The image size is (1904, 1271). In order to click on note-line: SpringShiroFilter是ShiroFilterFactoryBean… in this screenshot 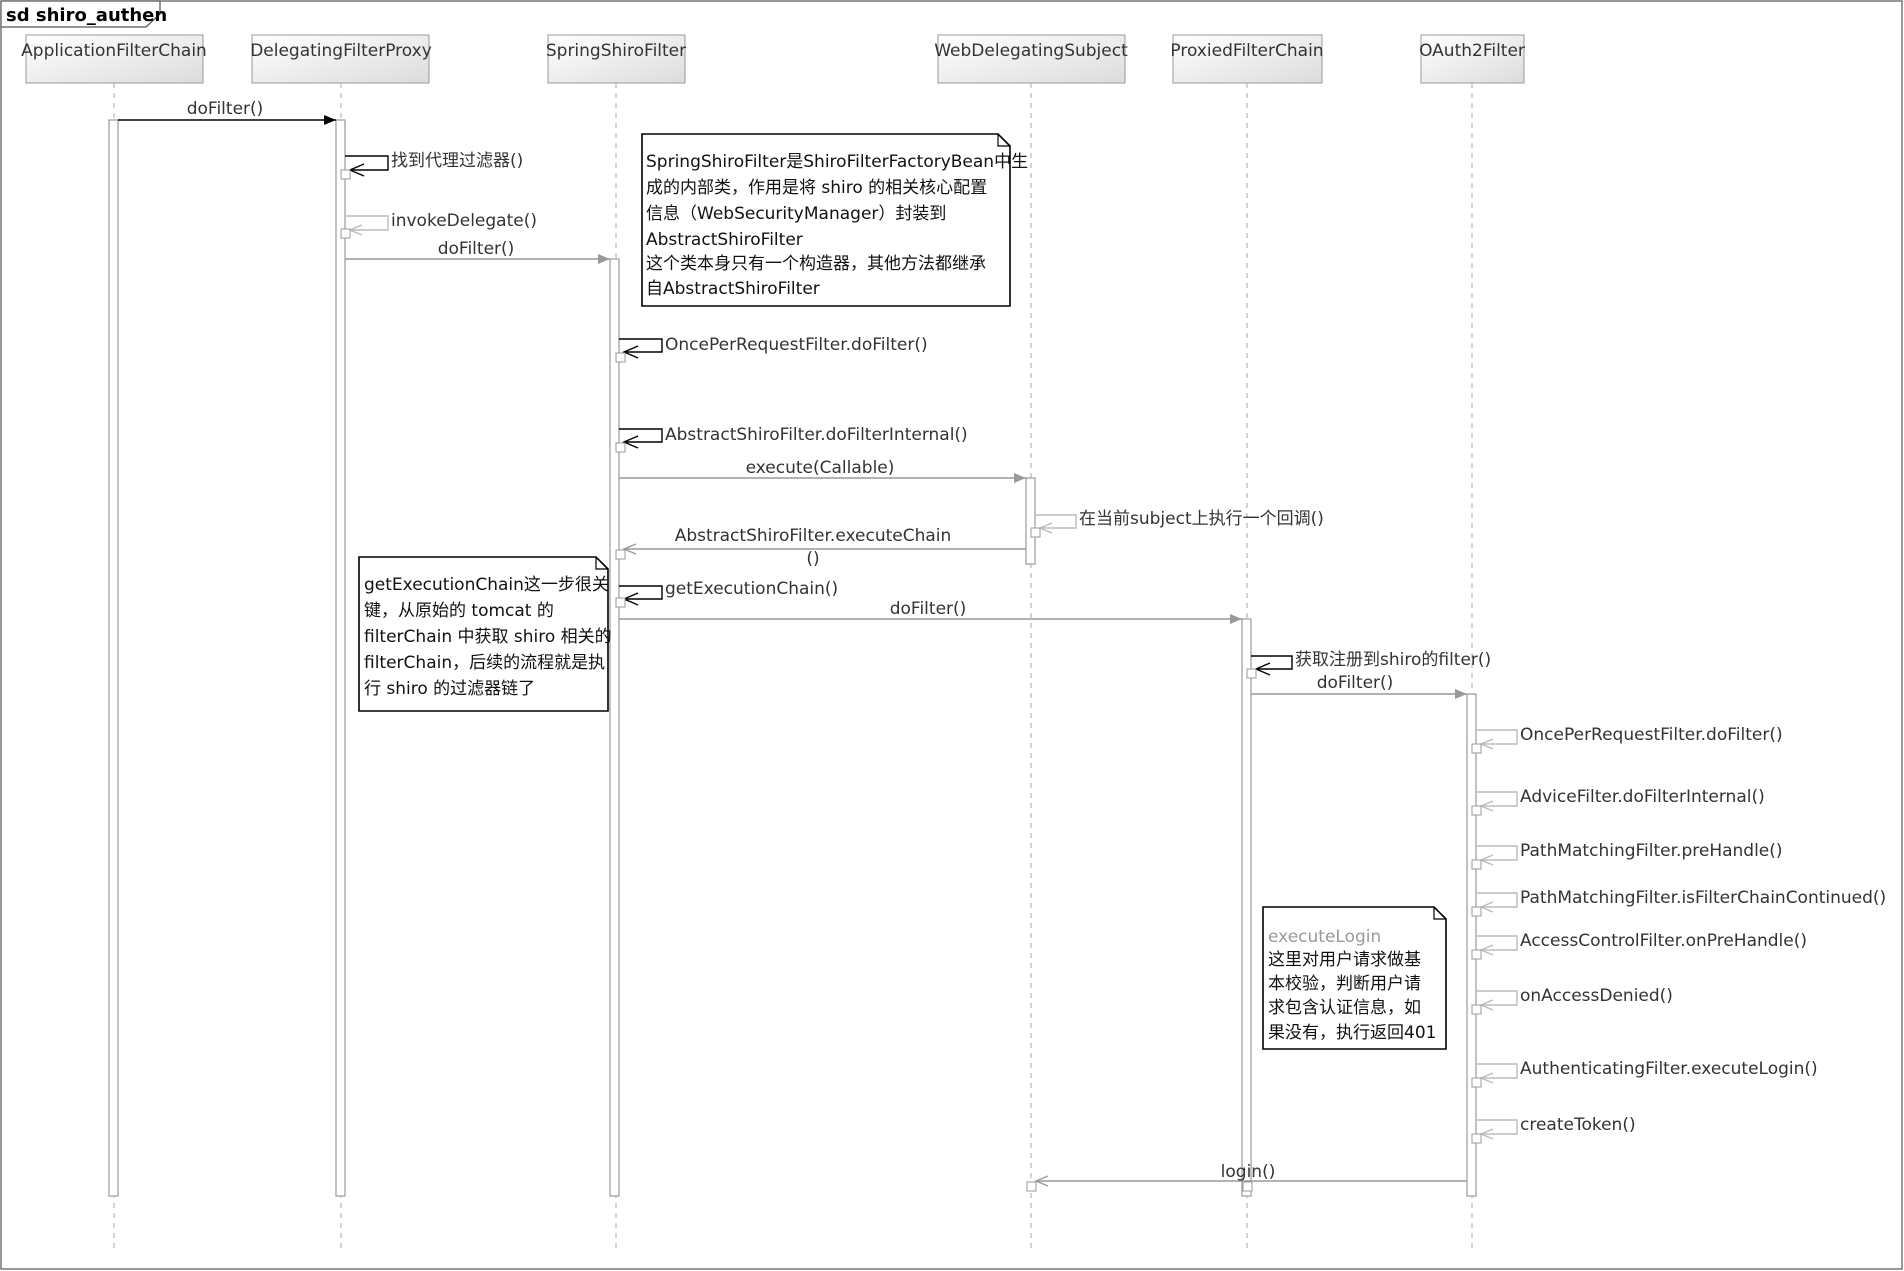, I will do `click(837, 162)`.